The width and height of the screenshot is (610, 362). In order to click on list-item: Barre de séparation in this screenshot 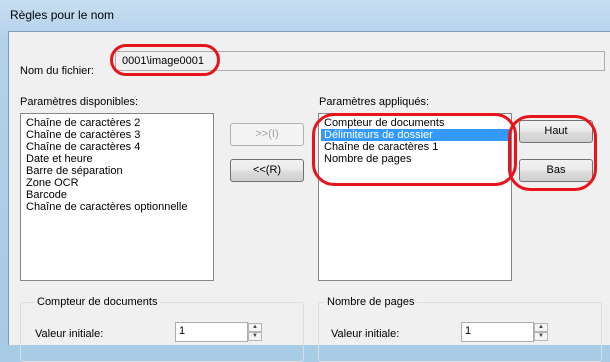, I will do `click(117, 171)`.